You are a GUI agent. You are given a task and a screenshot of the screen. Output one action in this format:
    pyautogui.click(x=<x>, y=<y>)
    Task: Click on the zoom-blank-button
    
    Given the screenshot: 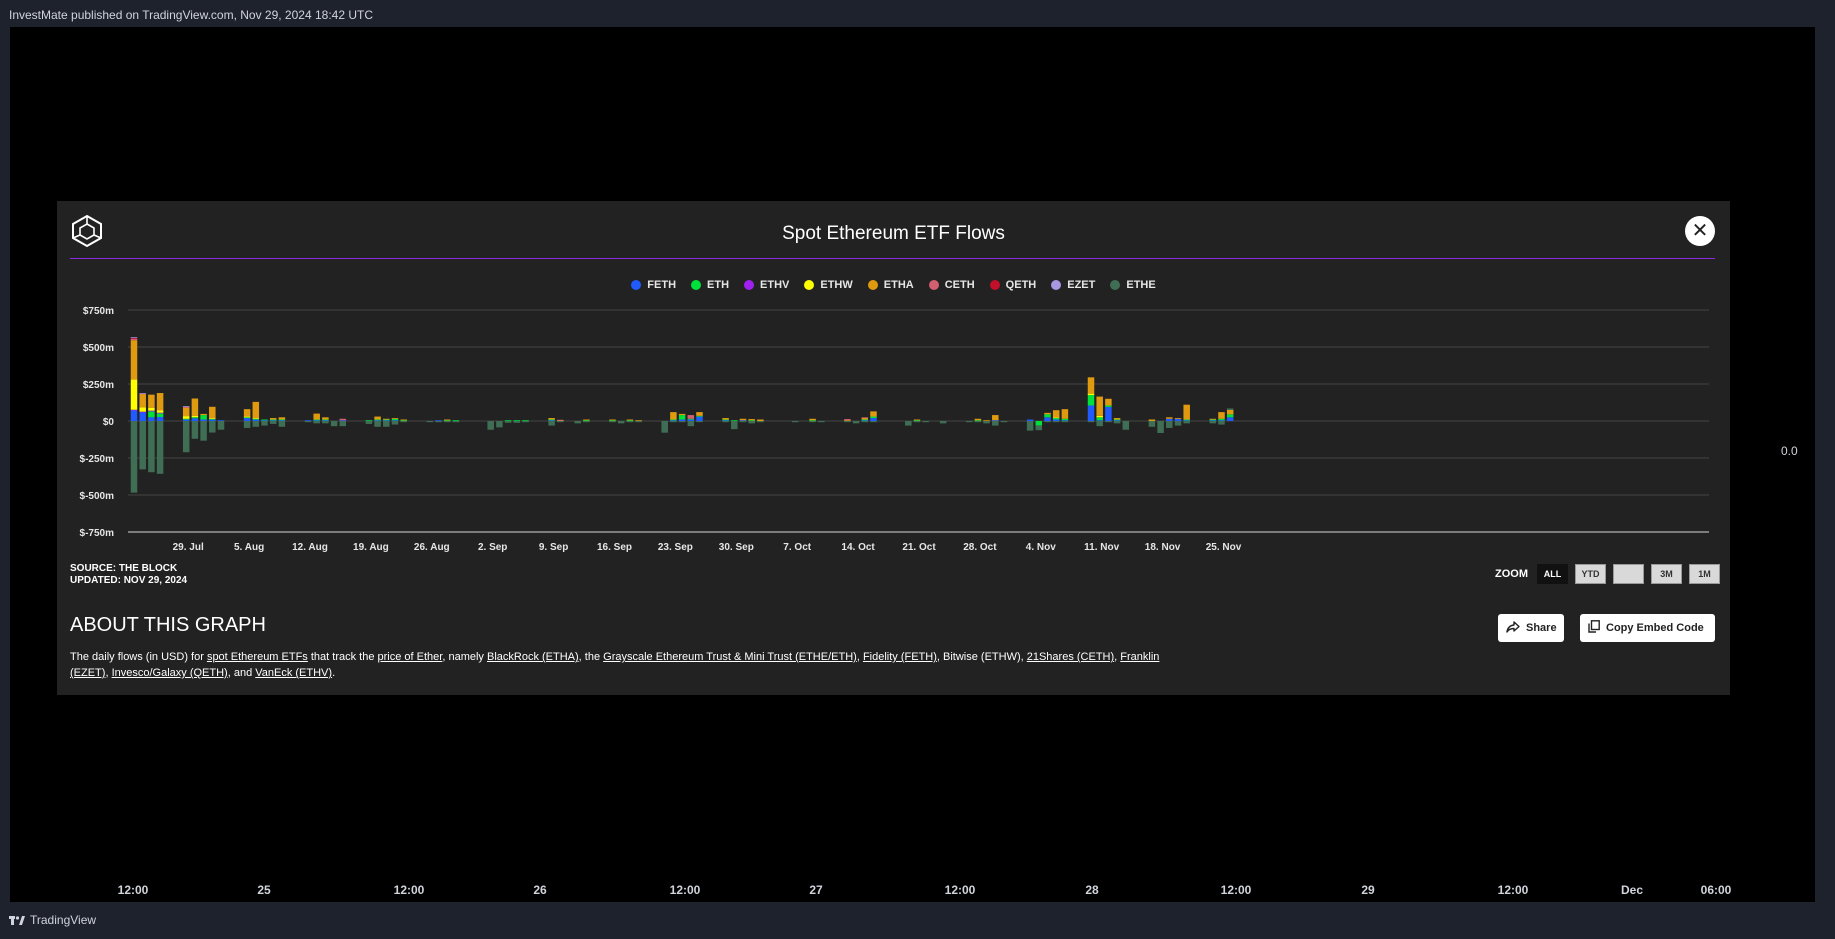 What is the action you would take?
    pyautogui.click(x=1628, y=574)
    